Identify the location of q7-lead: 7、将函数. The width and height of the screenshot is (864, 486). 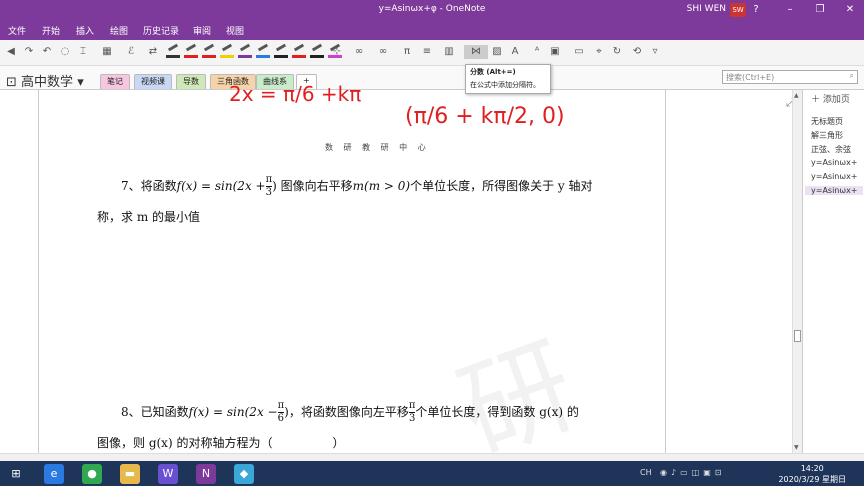
(149, 186).